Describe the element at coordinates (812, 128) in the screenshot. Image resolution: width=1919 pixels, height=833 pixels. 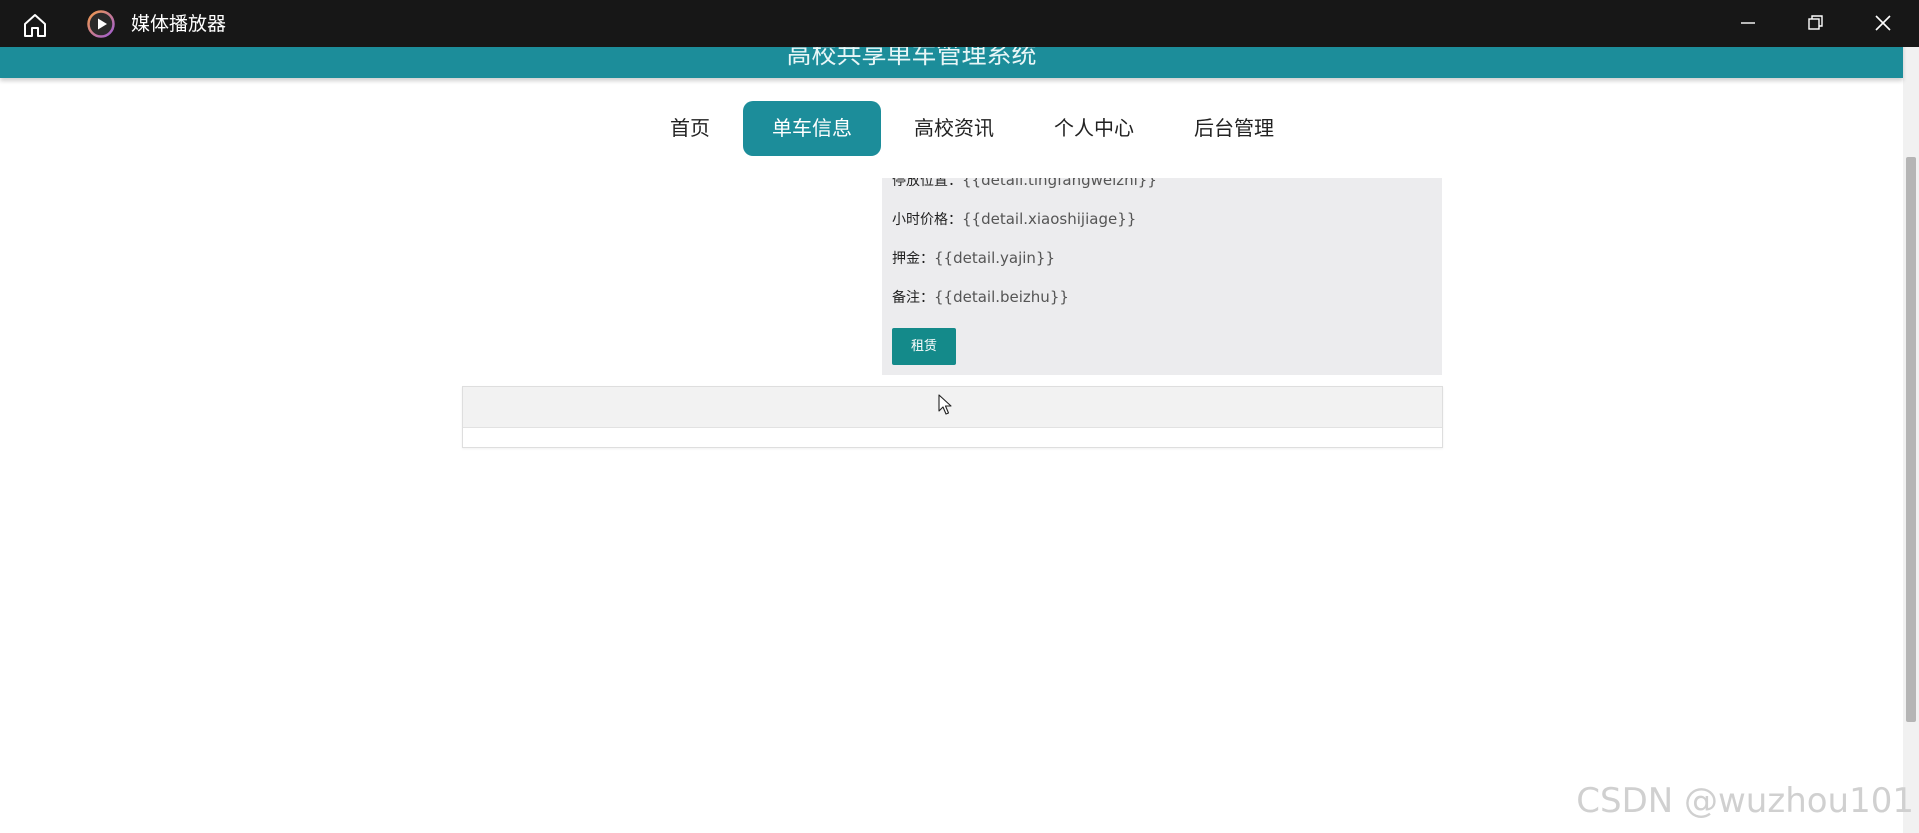
I see `nav-item-bike-info: 单车信息` at that location.